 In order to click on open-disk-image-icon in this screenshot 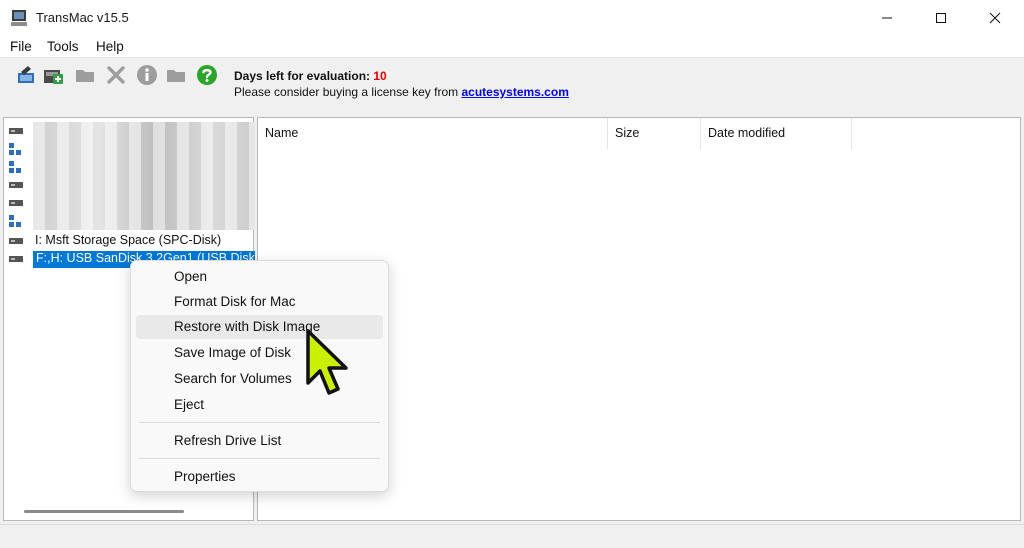, I will do `click(26, 75)`.